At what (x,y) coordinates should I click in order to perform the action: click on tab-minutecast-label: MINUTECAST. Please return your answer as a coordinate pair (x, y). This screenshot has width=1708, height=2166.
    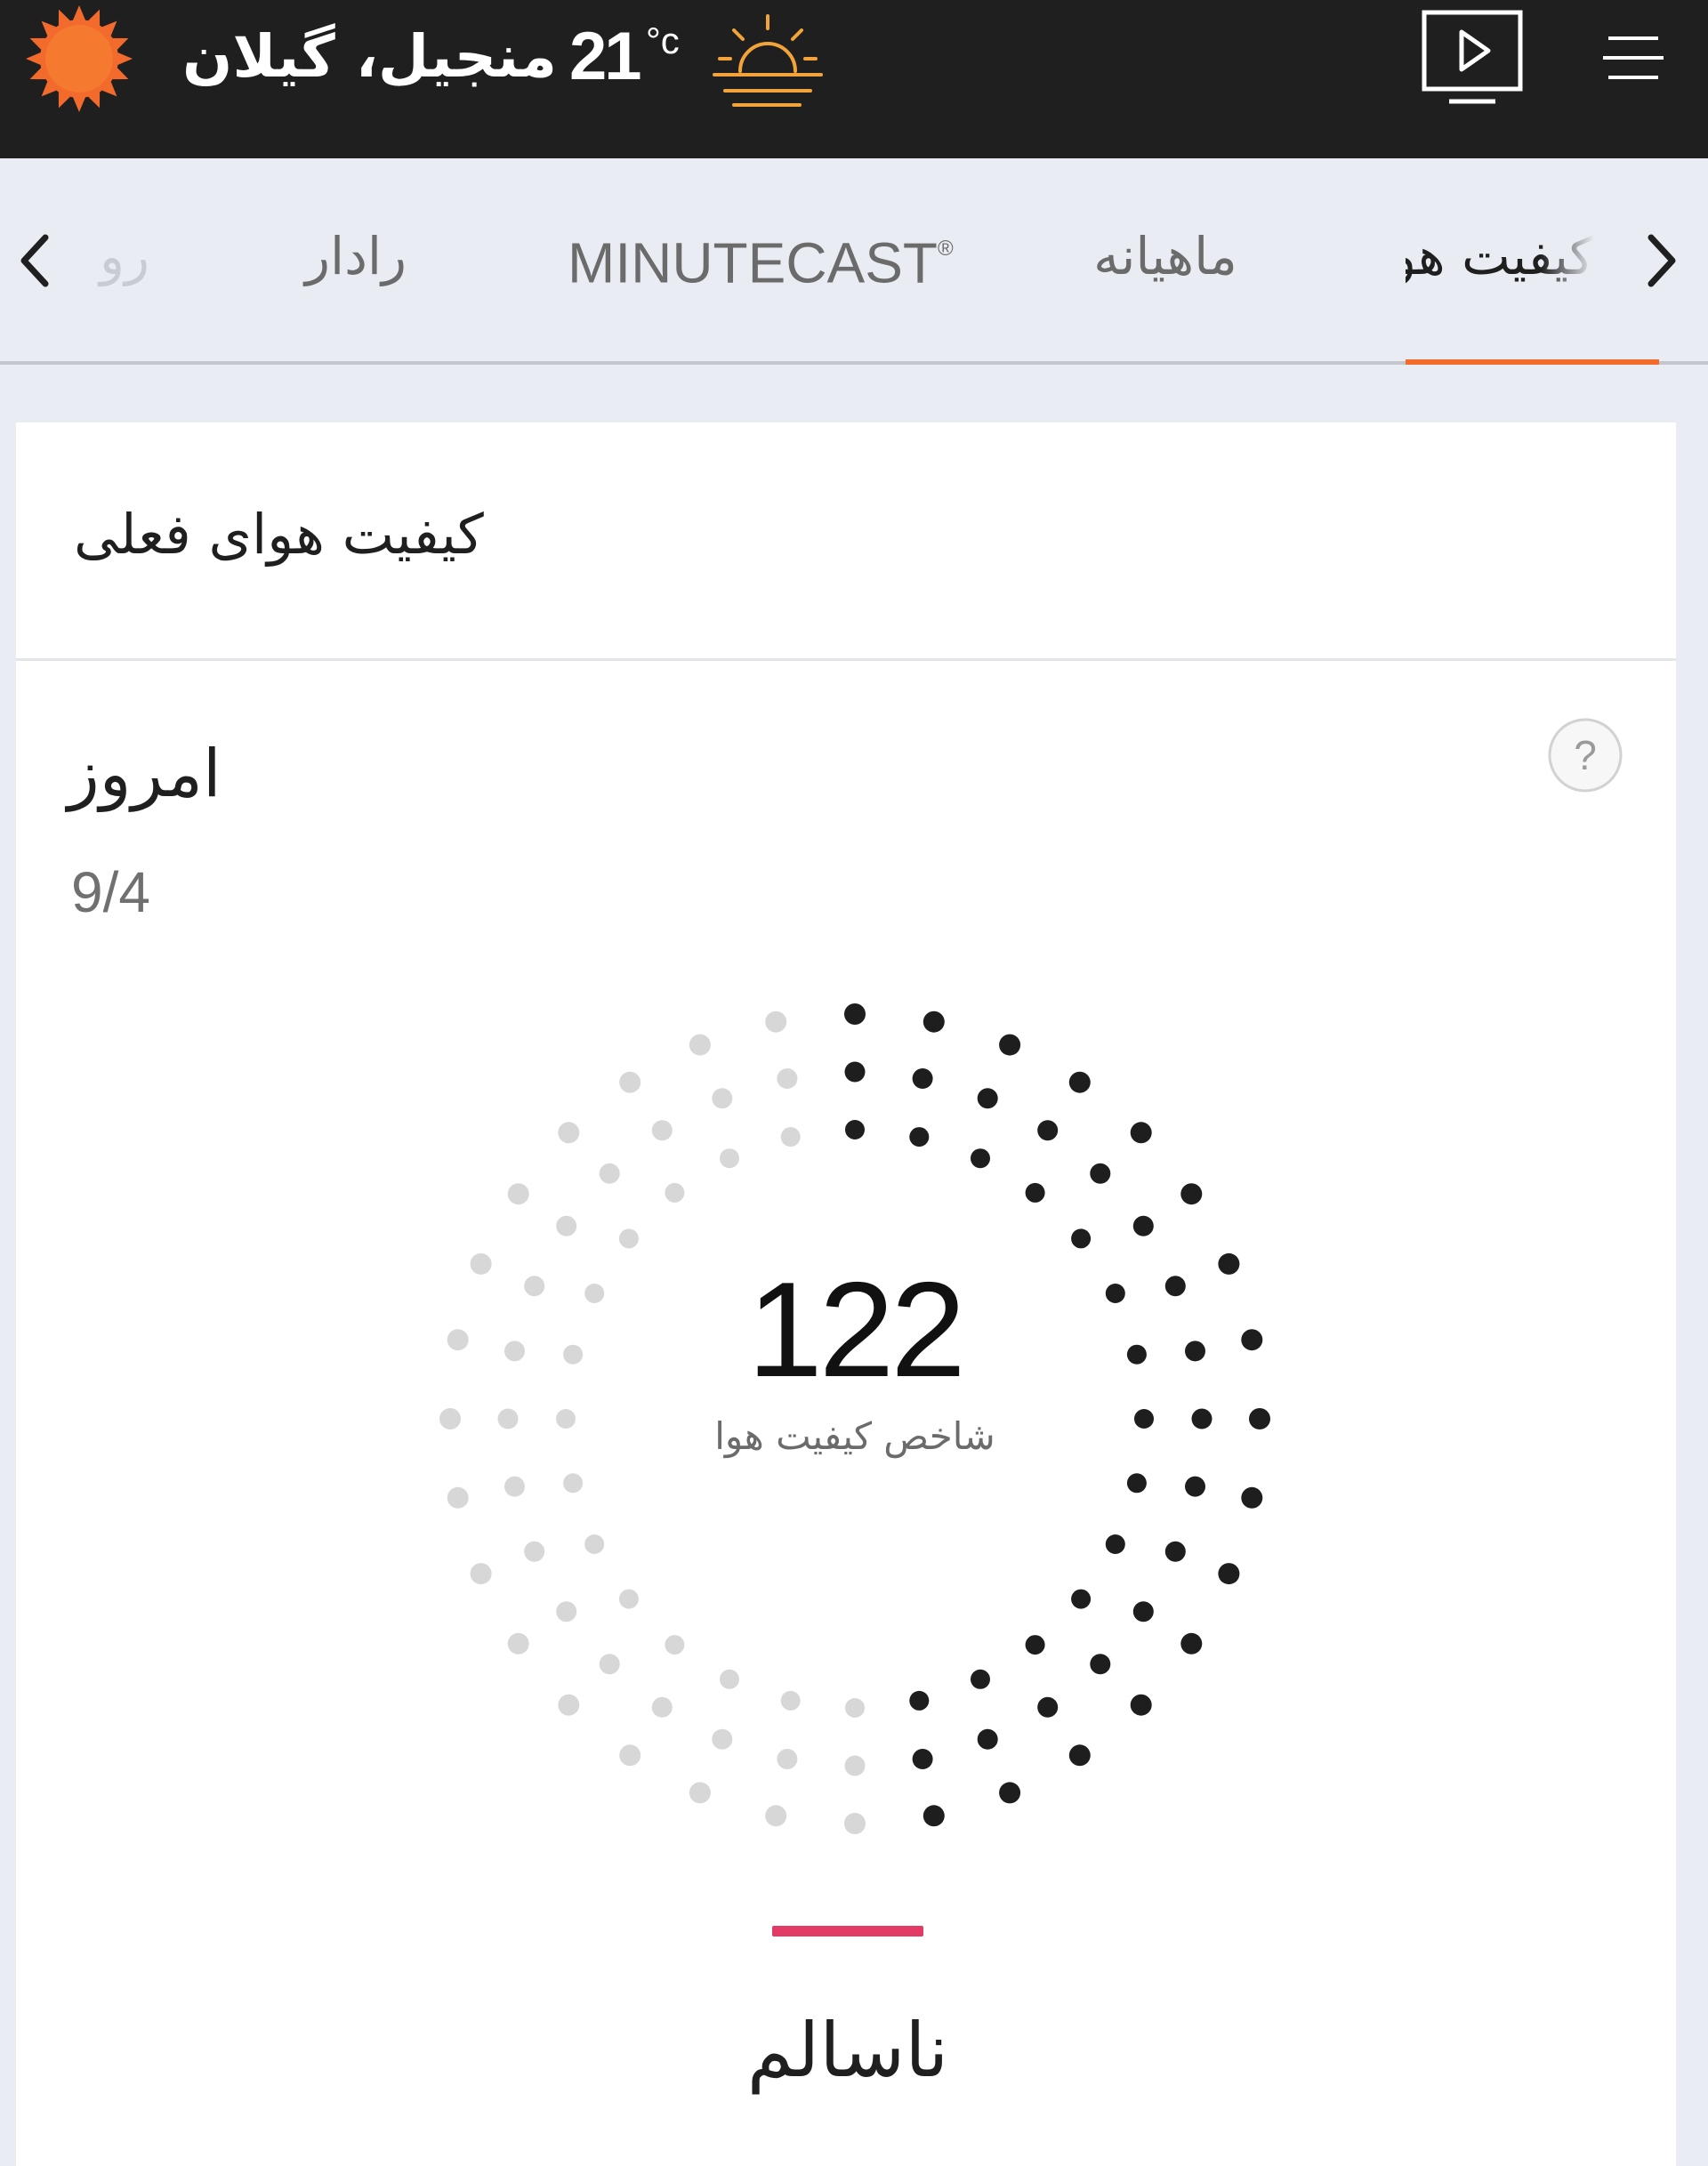
    Looking at the image, I should click on (753, 262).